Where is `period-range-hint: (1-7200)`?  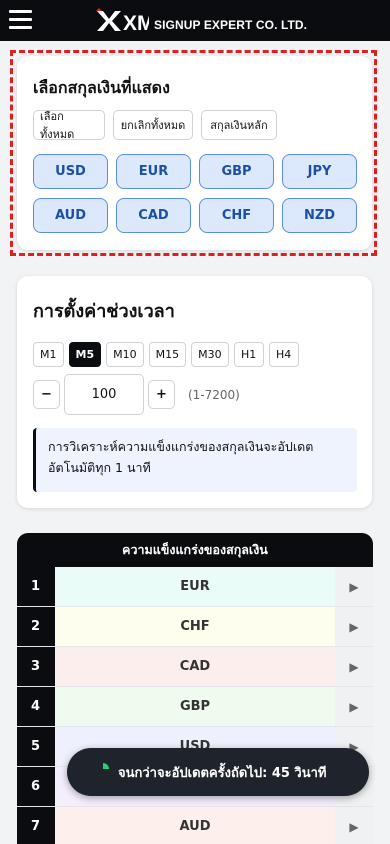
period-range-hint: (1-7200) is located at coordinates (214, 394).